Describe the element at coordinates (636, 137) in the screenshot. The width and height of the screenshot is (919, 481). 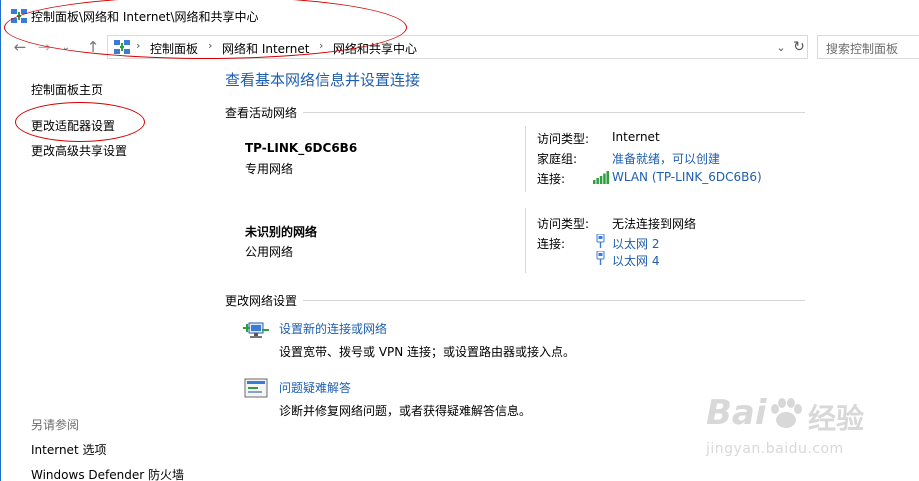
I see `access-type-value: Internet` at that location.